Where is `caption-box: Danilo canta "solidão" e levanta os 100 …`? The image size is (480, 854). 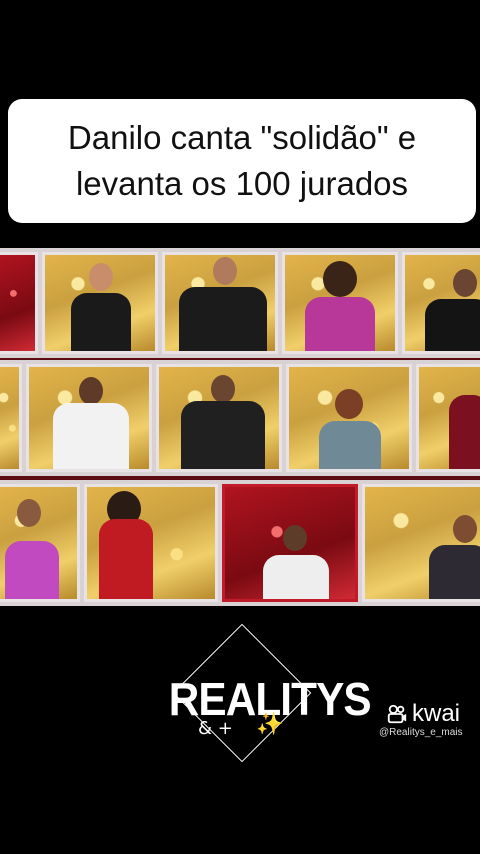
caption-box: Danilo canta "solidão" e levanta os 100 … is located at coordinates (242, 161).